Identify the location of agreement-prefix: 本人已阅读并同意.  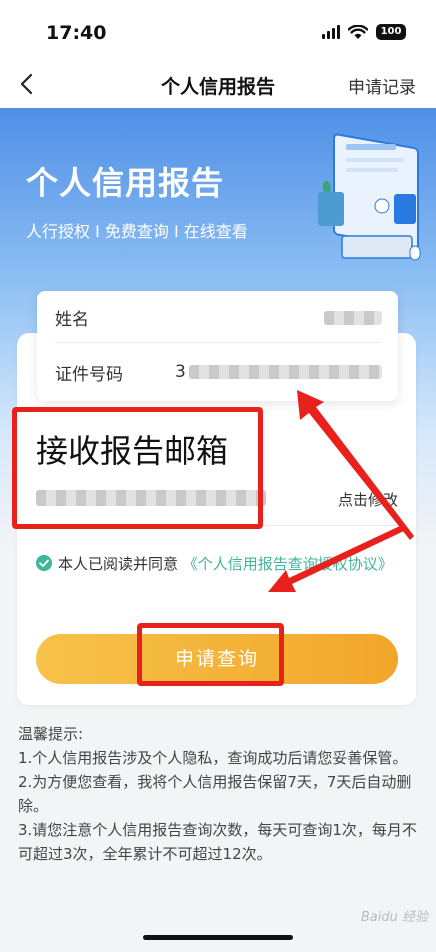
(118, 564).